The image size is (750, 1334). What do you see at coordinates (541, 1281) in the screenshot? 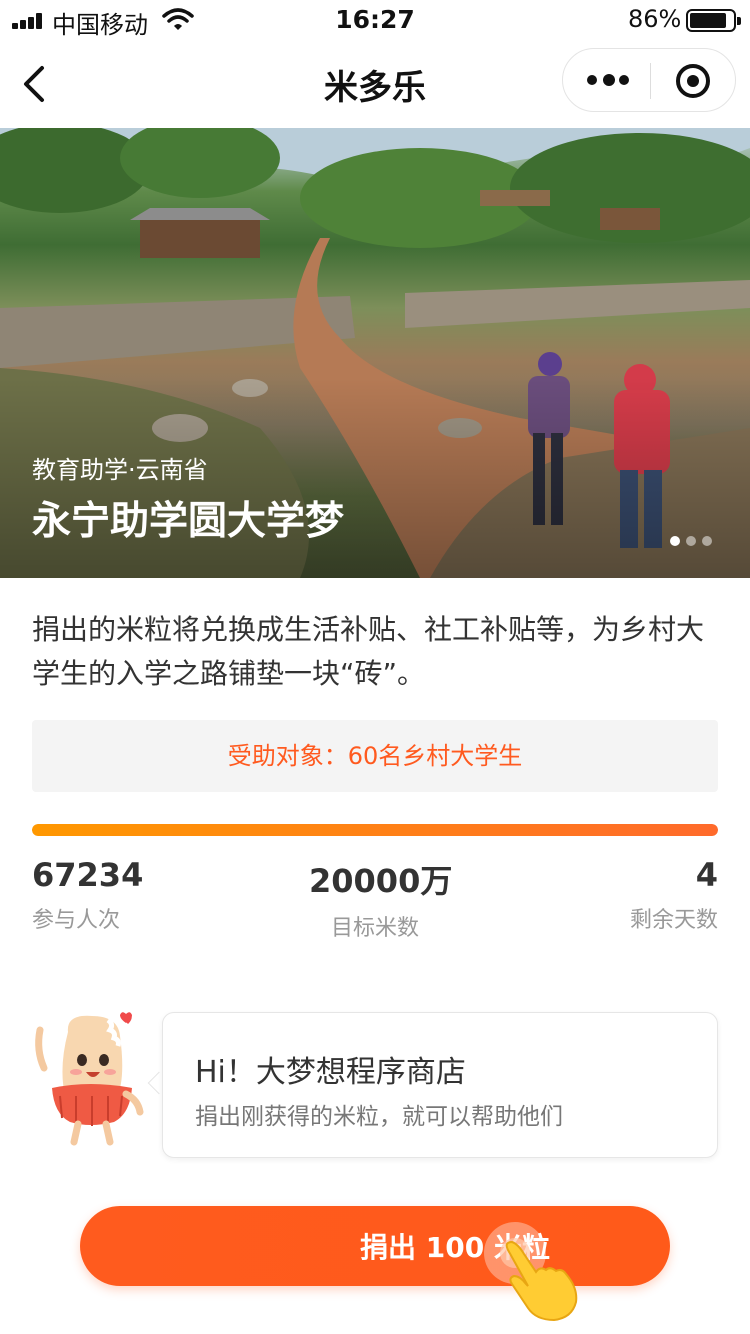
I see `tap-hand-icon` at bounding box center [541, 1281].